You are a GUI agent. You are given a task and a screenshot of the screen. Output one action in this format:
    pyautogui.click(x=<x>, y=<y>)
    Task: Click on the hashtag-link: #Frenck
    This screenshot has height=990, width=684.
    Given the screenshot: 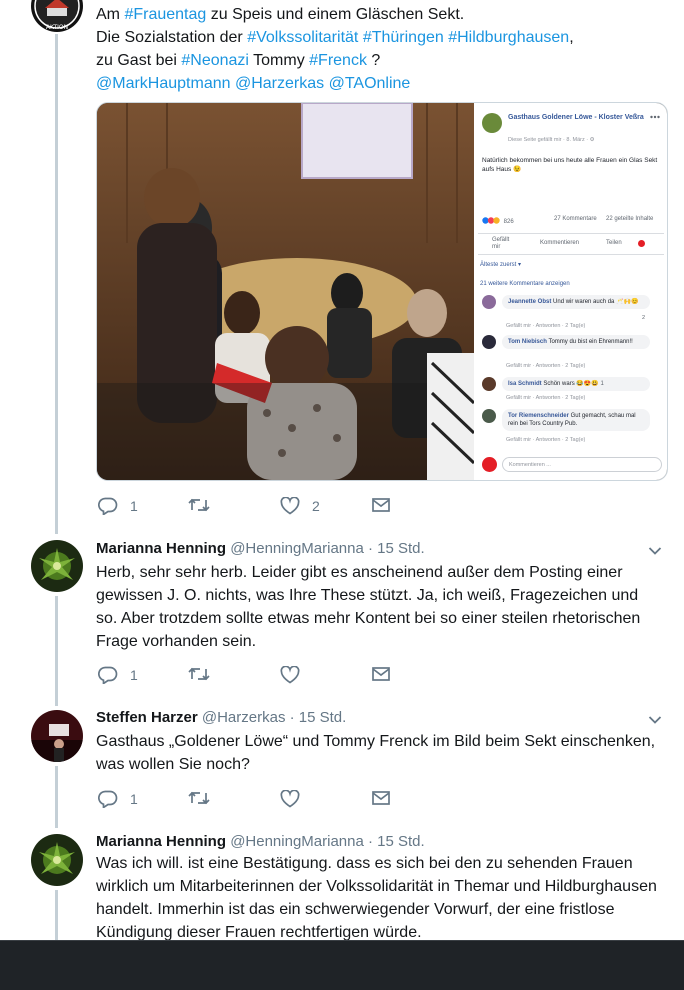 What is the action you would take?
    pyautogui.click(x=338, y=60)
    